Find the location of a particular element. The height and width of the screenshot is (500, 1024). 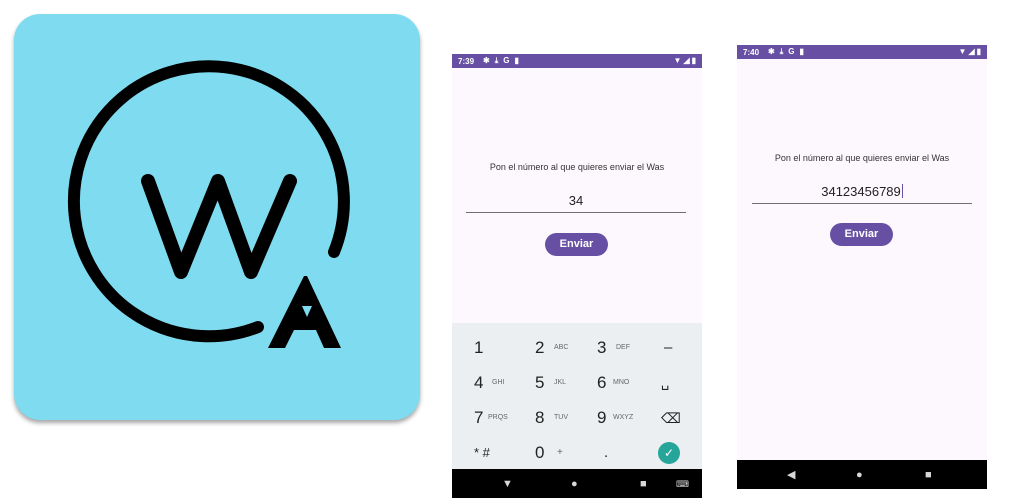

status-time: 7:40 is located at coordinates (751, 52).